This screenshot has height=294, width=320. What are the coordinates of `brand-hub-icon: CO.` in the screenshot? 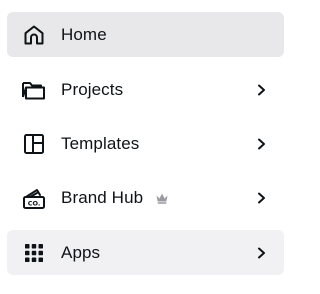 It's located at (34, 198).